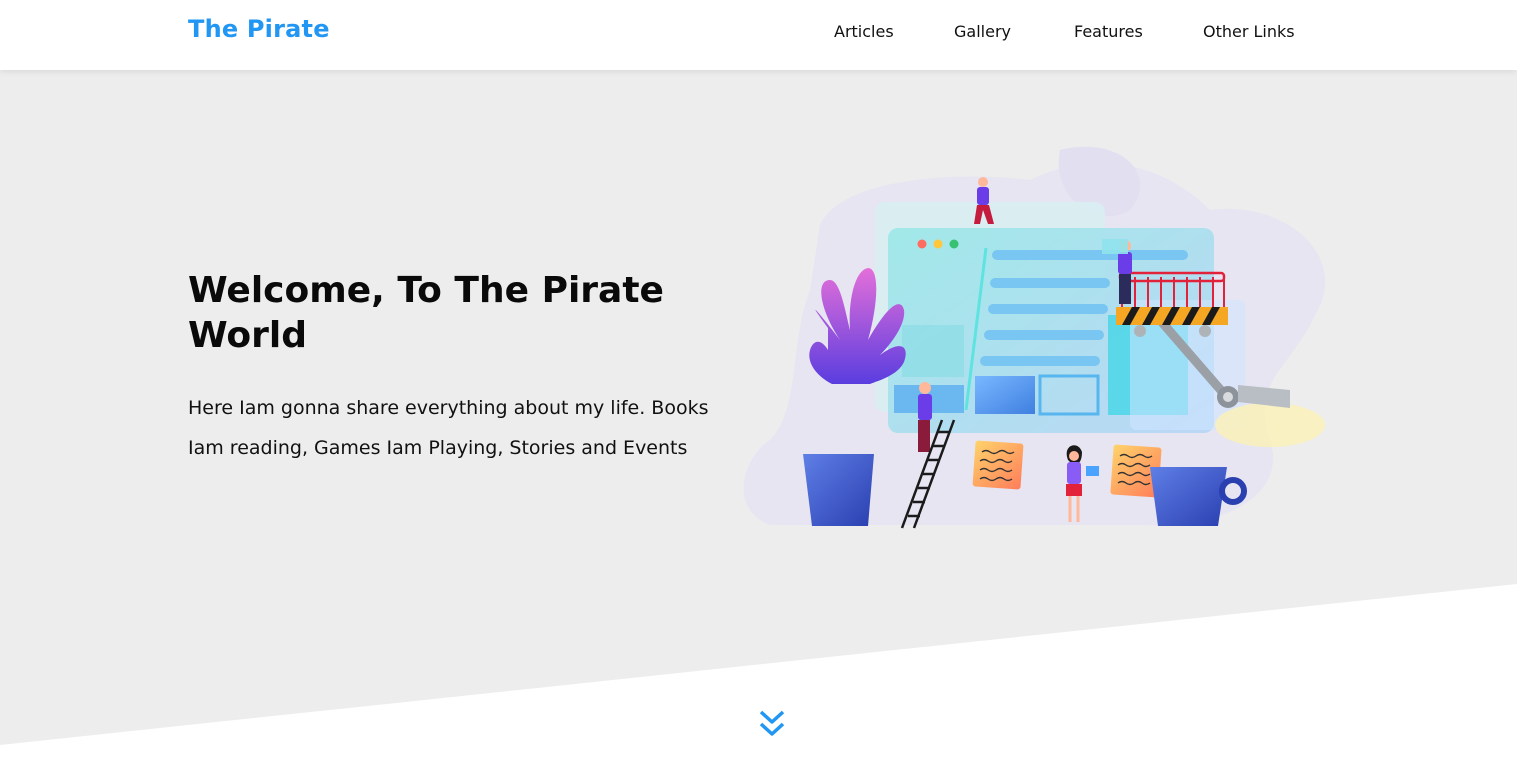 Image resolution: width=1517 pixels, height=779 pixels. I want to click on nav-link-features: Features, so click(1108, 31).